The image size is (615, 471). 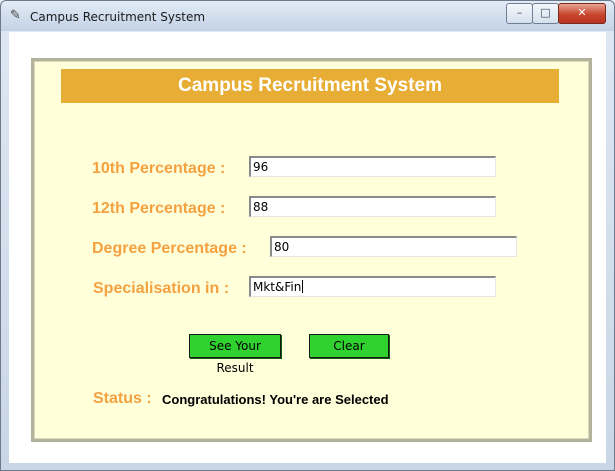 What do you see at coordinates (372, 166) in the screenshot?
I see `tenth-percentage-field: 96` at bounding box center [372, 166].